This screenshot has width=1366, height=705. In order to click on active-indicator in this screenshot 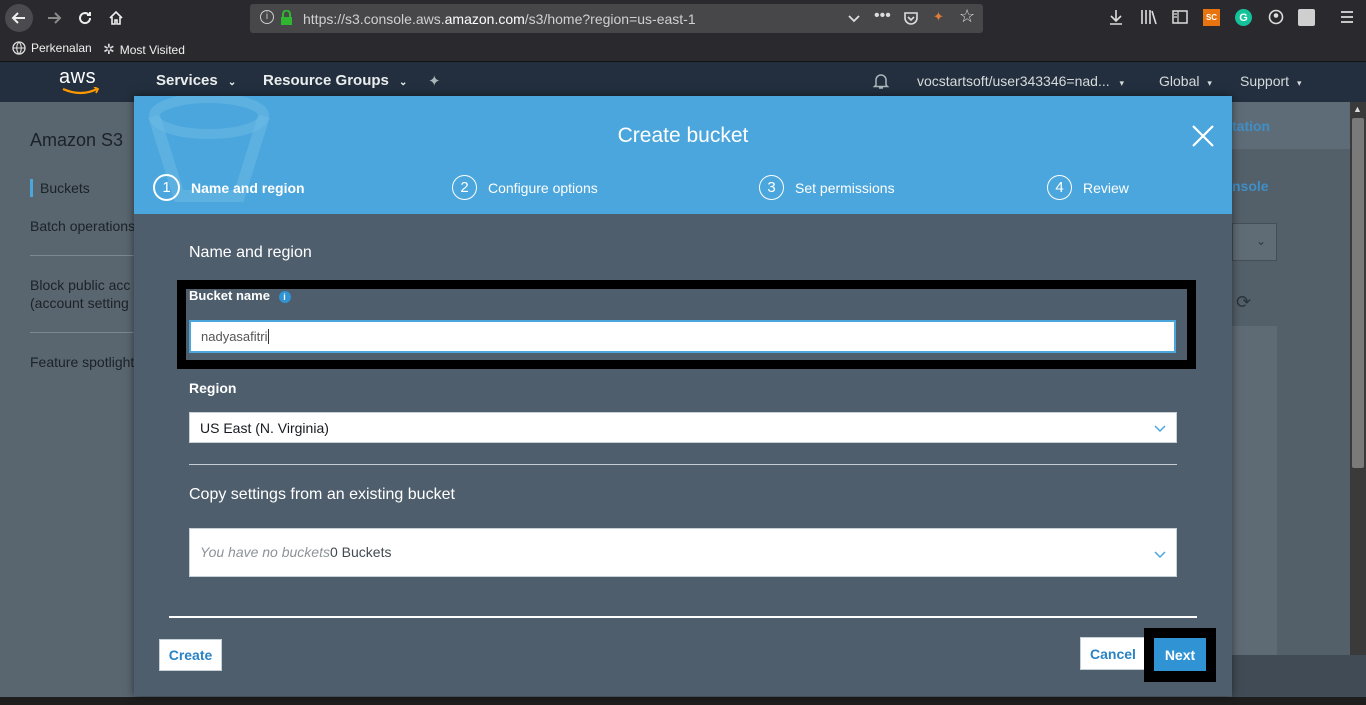, I will do `click(31, 188)`.